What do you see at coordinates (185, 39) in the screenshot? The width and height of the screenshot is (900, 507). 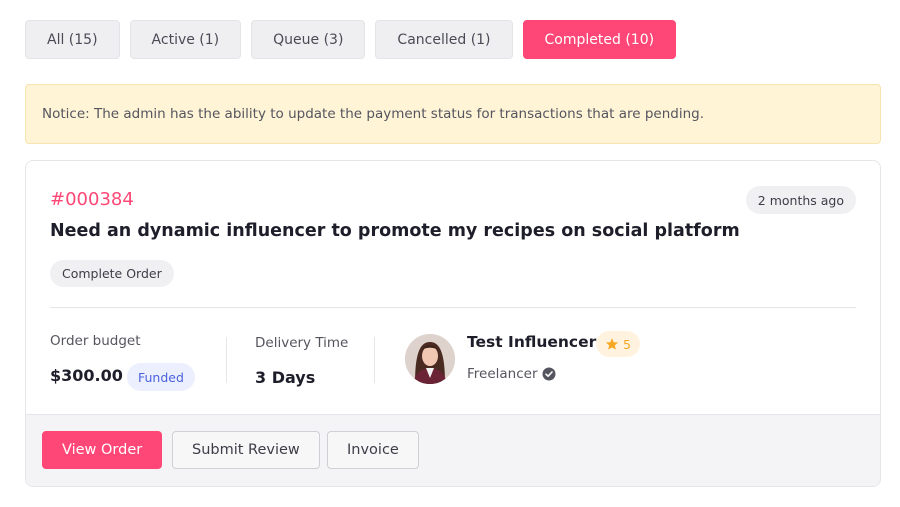 I see `tab-active: Active (1)` at bounding box center [185, 39].